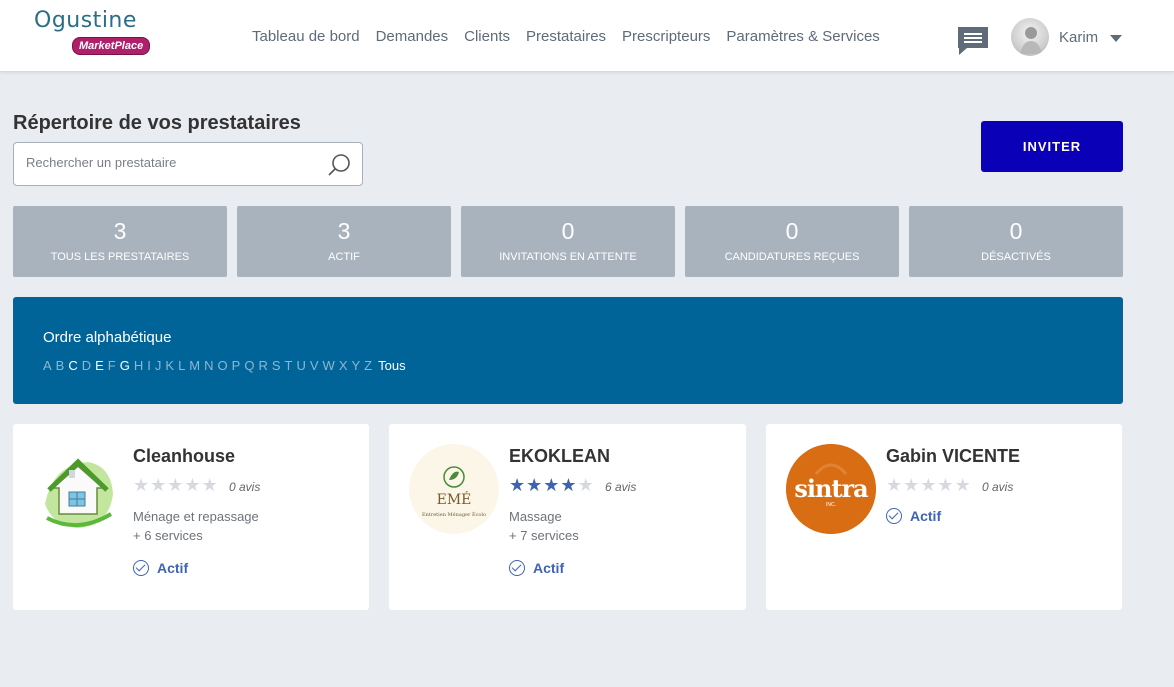  What do you see at coordinates (344, 257) in the screenshot?
I see `stat-label: ACTIF` at bounding box center [344, 257].